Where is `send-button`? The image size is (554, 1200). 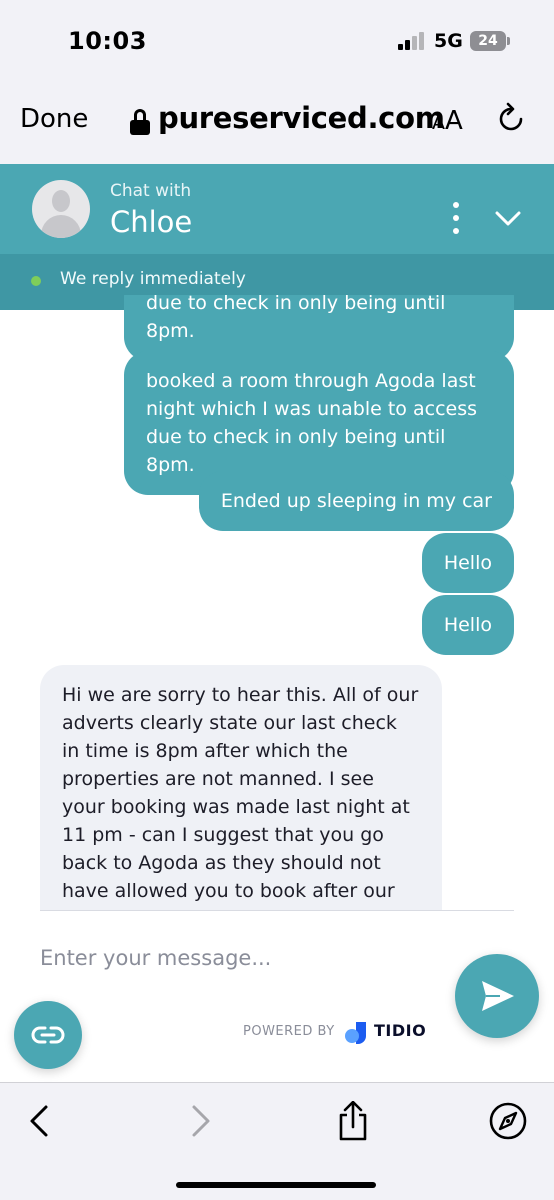
send-button is located at coordinates (497, 996).